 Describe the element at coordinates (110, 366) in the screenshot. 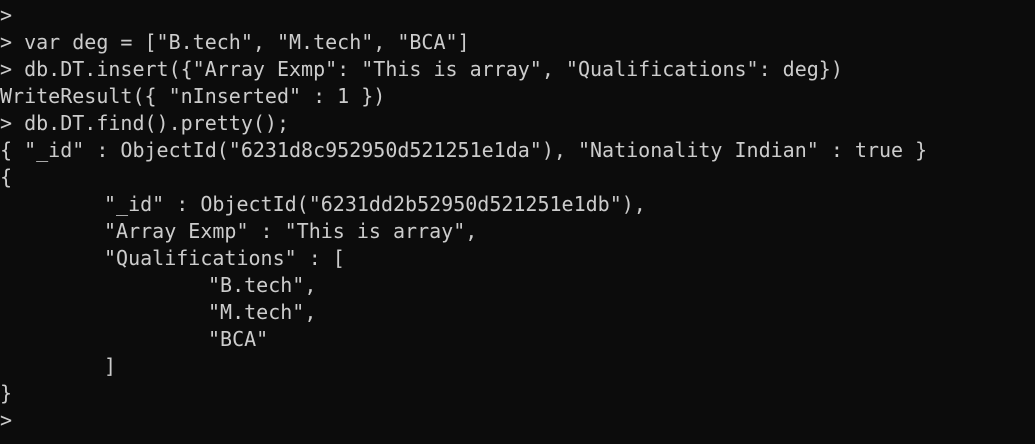

I see `terminal-output-array-close: ]` at that location.